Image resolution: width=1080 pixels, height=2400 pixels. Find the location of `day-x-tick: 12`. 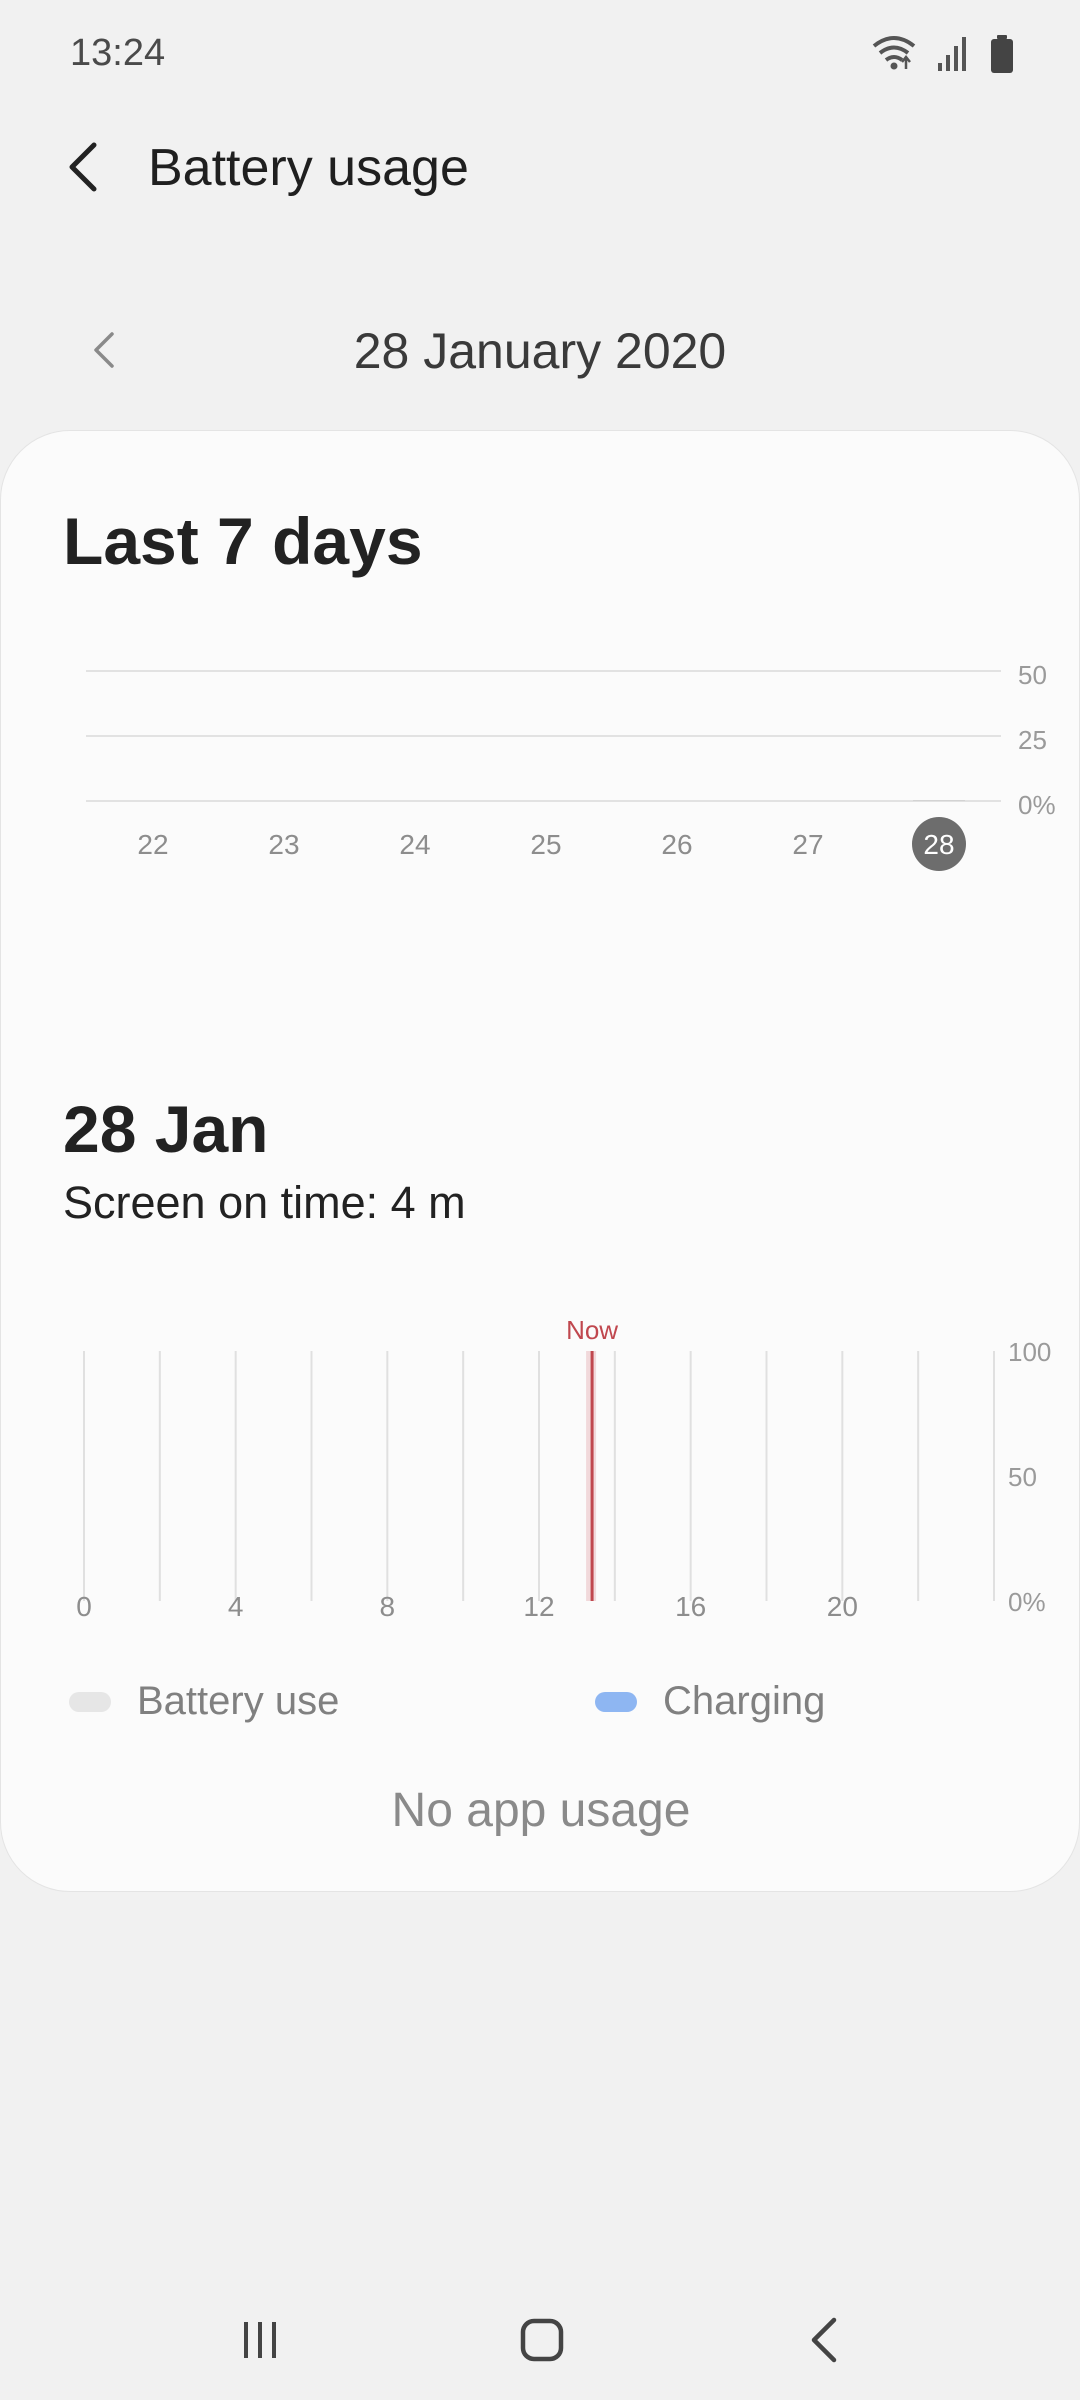

day-x-tick: 12 is located at coordinates (538, 1606).